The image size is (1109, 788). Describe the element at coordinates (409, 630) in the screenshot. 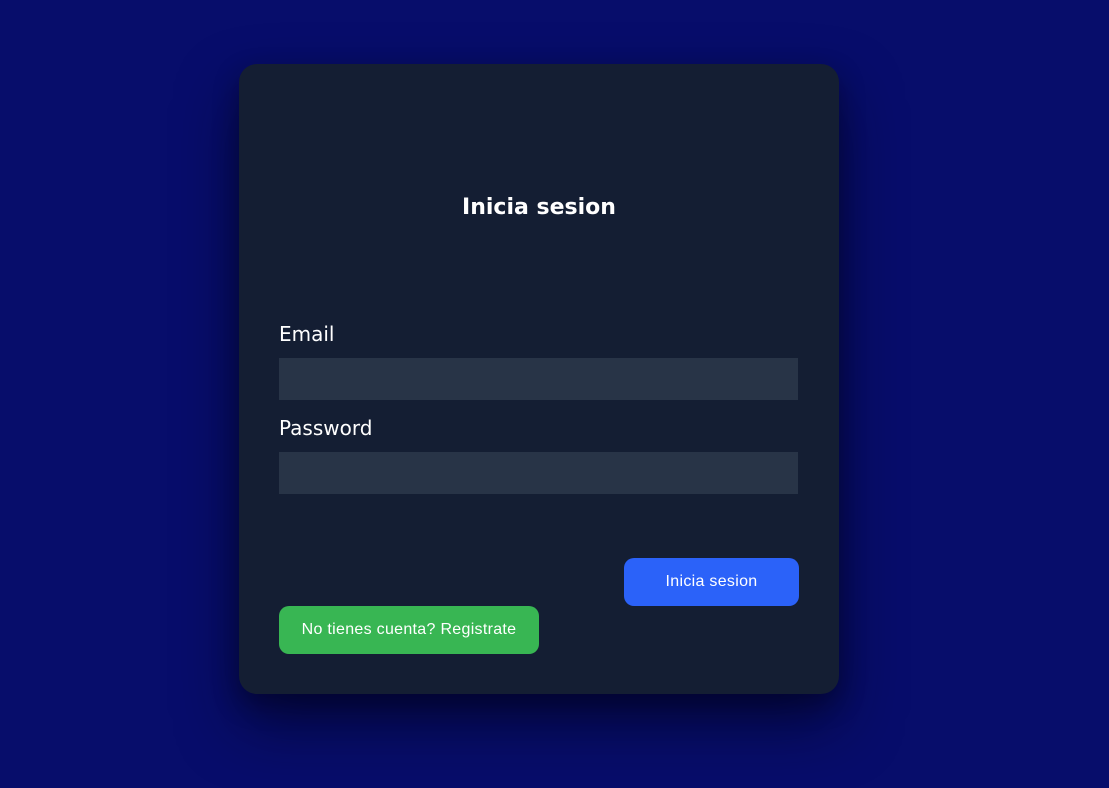

I see `register-button: No tienes cuenta? Registrate` at that location.